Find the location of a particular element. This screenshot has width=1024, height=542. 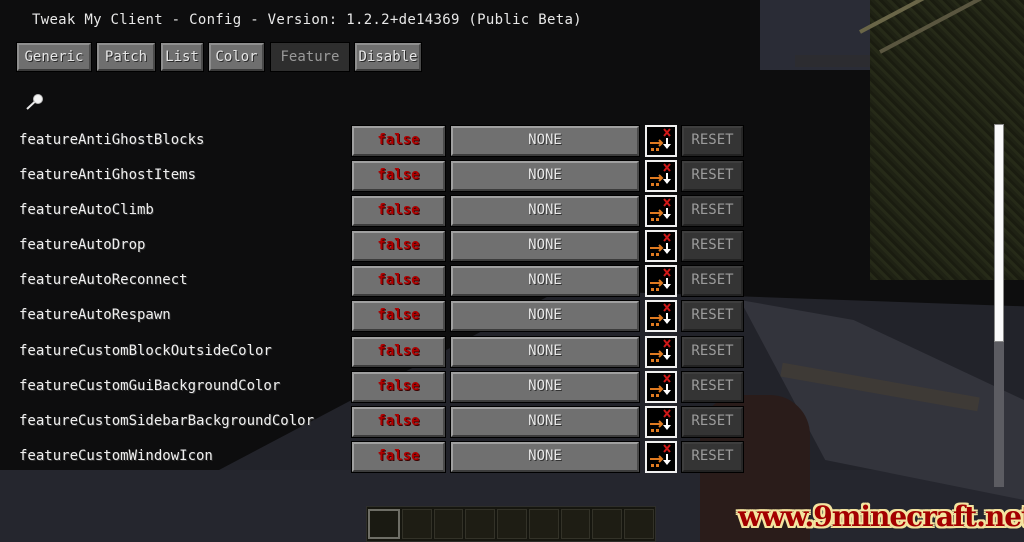

watermark: www.9minecraft.net is located at coordinates (881, 516).